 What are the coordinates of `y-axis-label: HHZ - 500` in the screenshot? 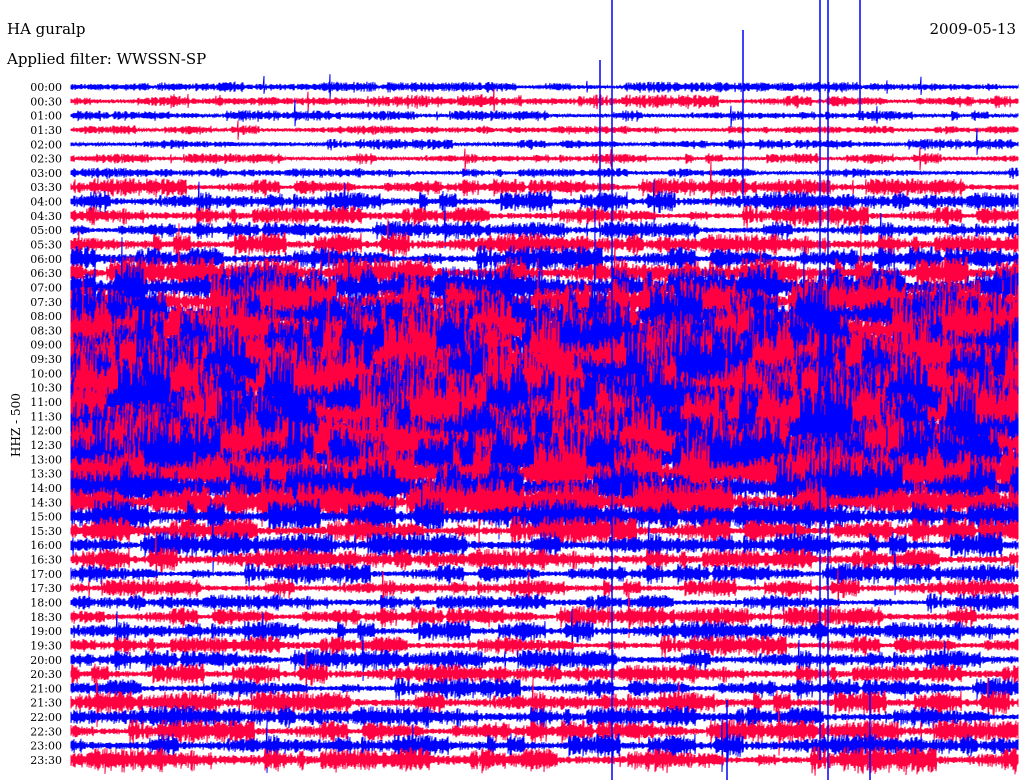 It's located at (16, 425).